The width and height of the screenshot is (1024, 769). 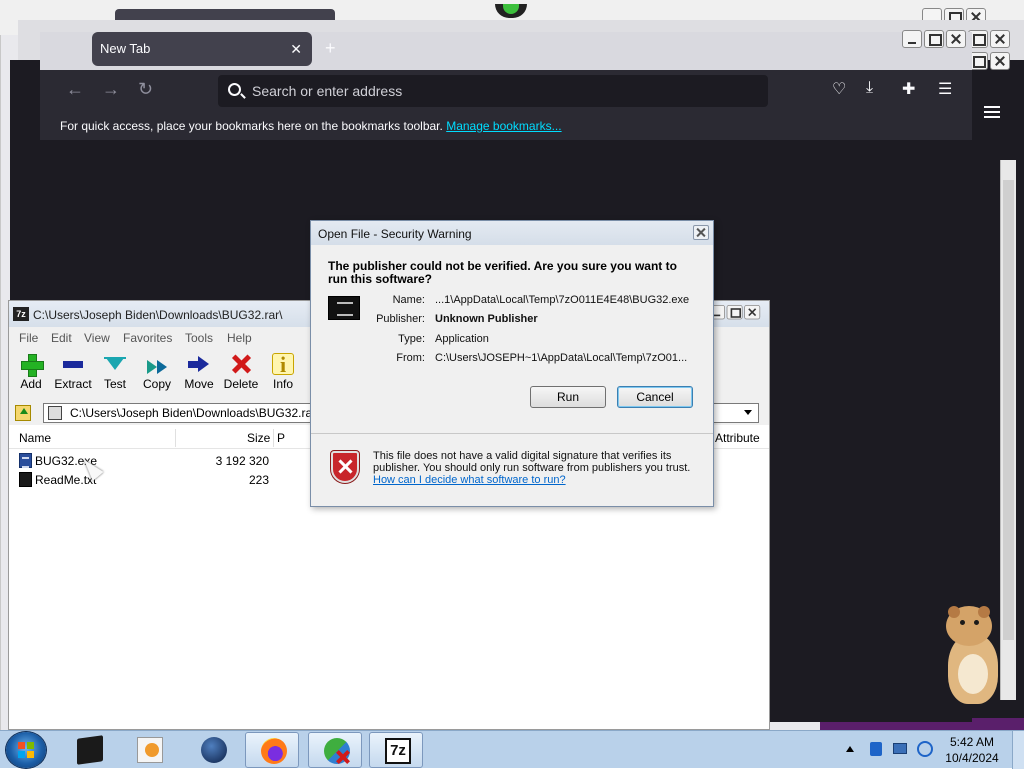 I want to click on taskbar-media-player, so click(x=149, y=750).